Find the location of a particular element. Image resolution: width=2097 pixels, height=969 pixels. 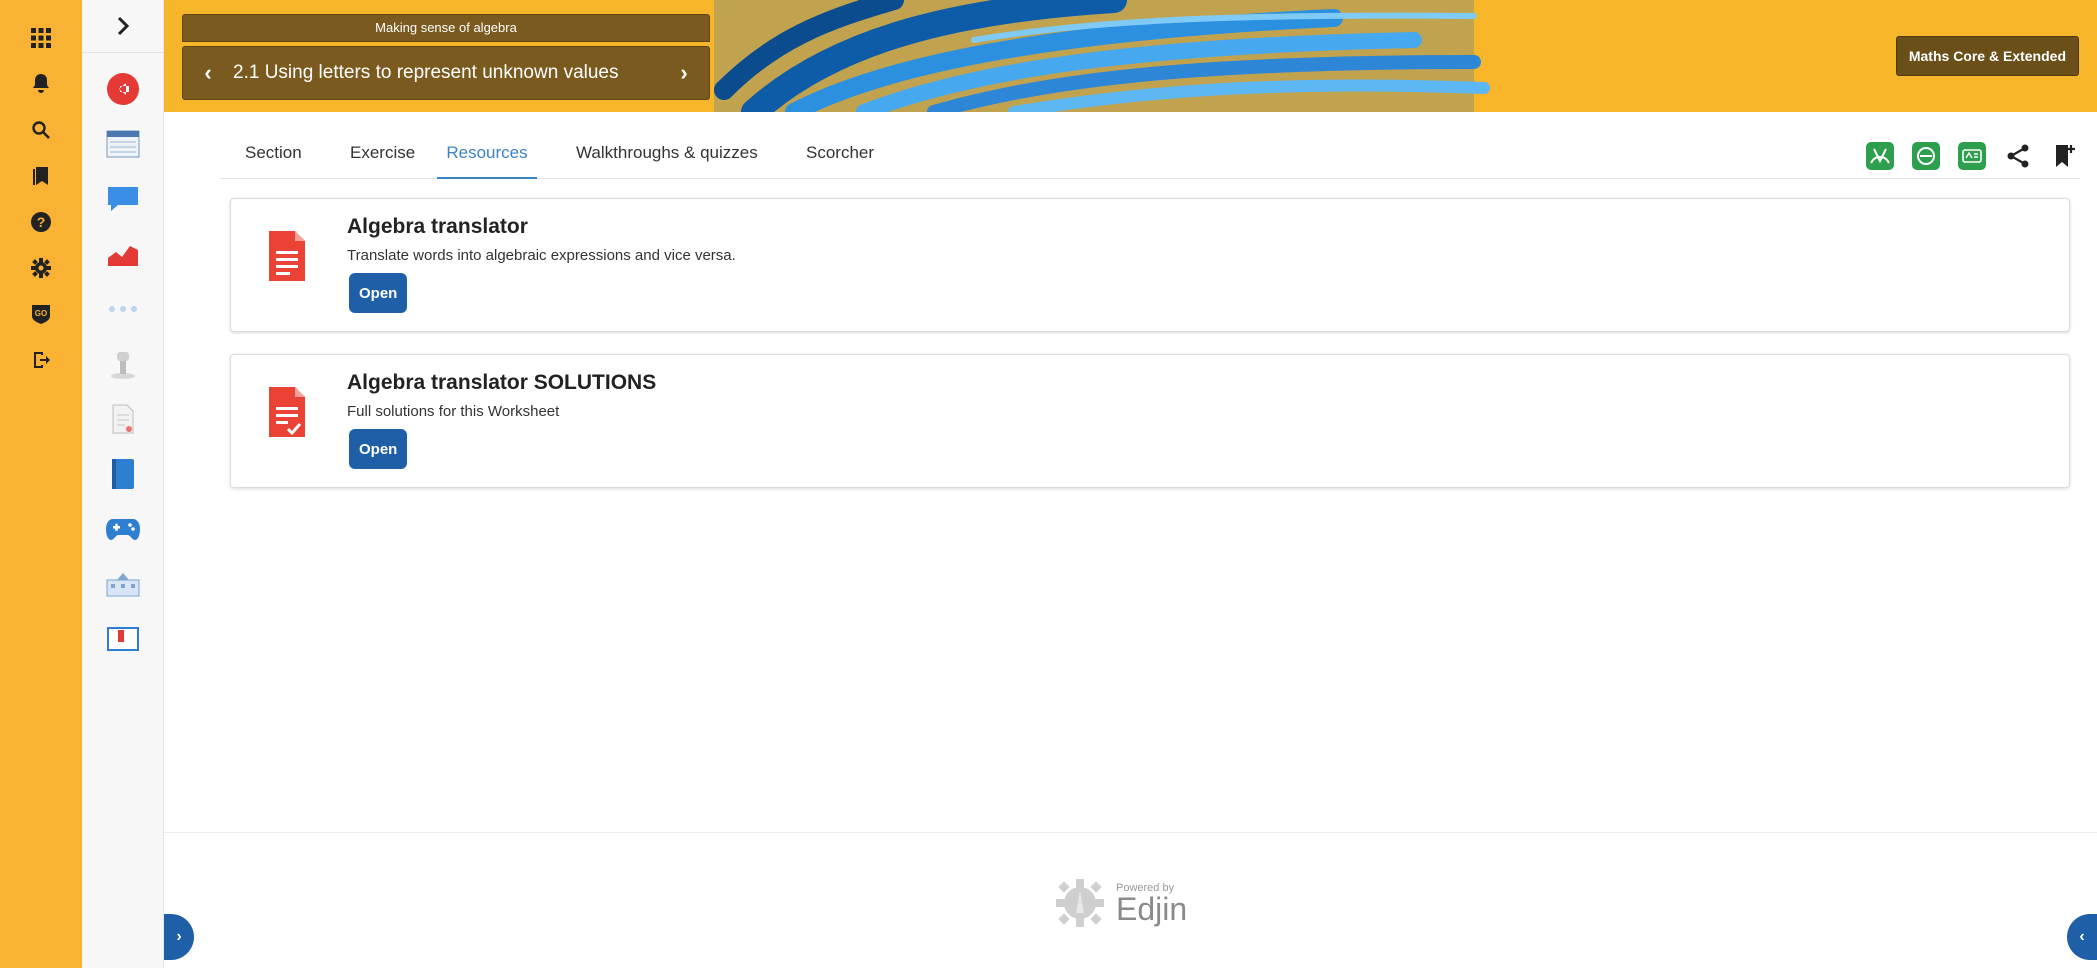

back-arrow-icon is located at coordinates (123, 89).